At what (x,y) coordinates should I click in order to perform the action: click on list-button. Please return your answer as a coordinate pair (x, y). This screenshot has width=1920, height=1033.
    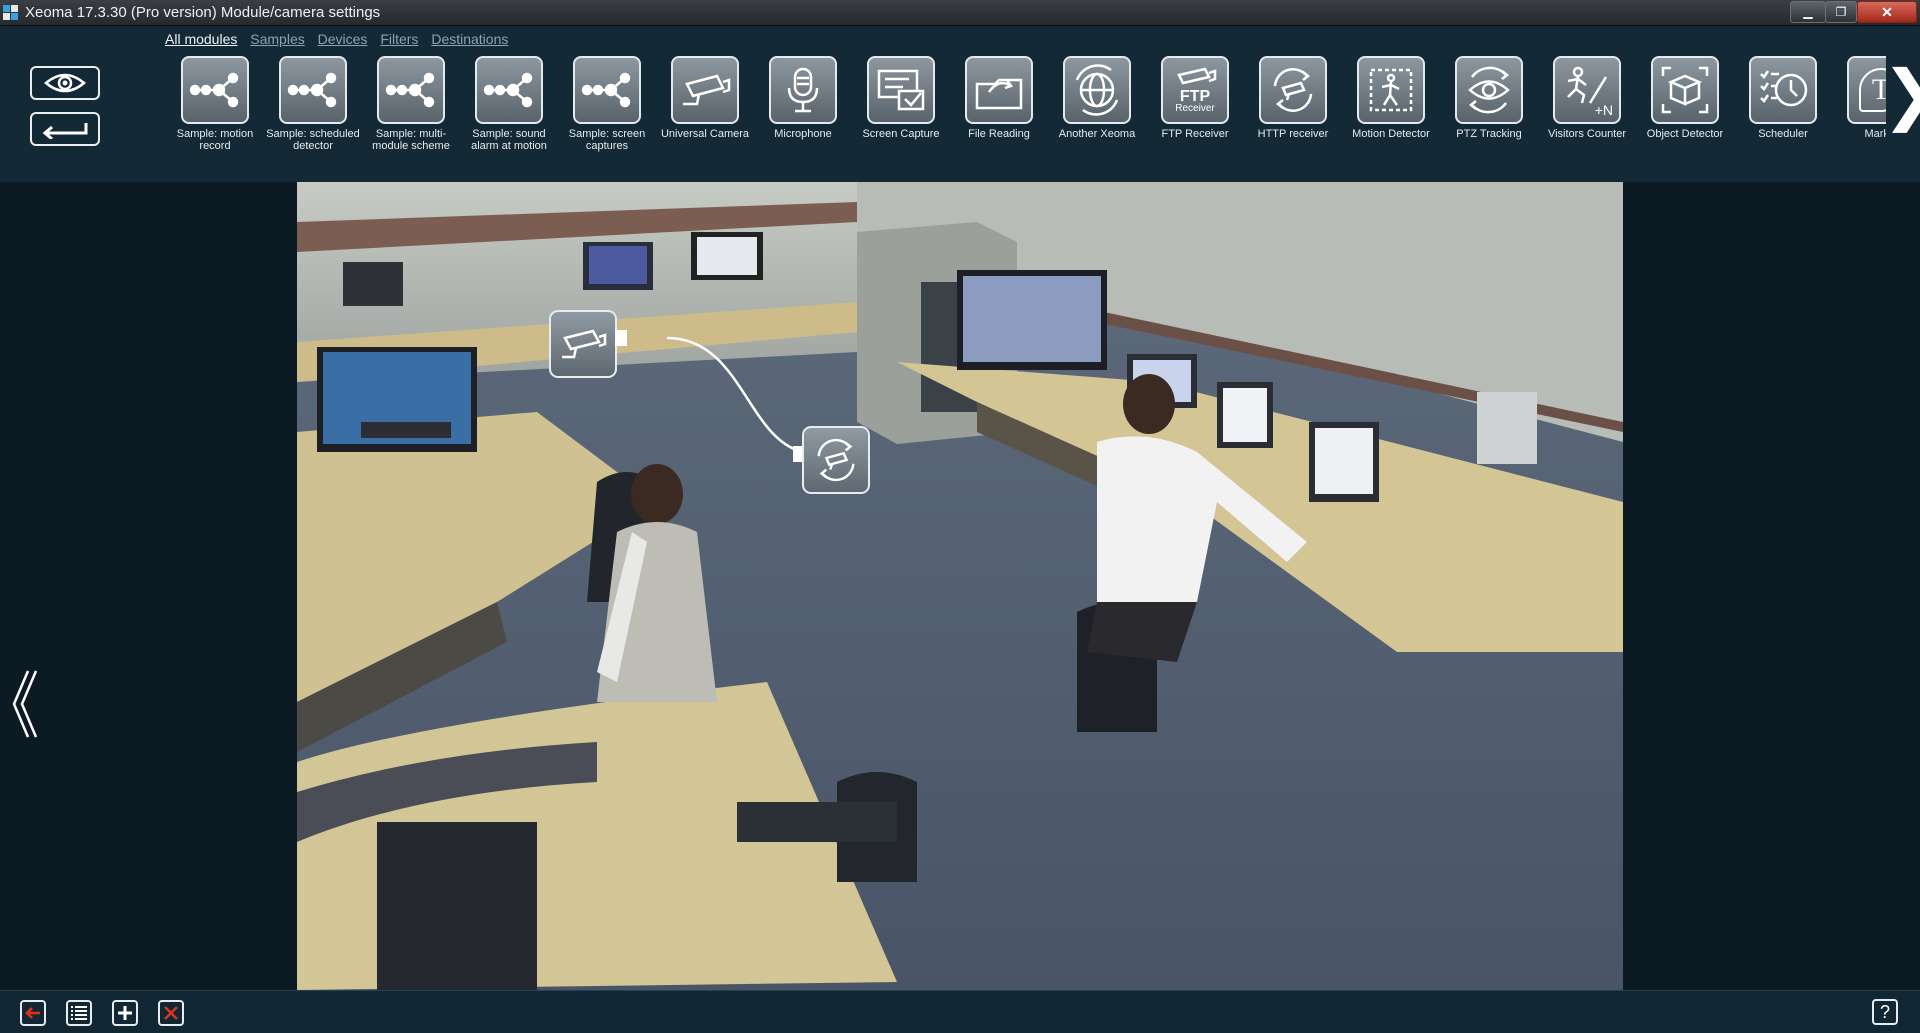
    Looking at the image, I should click on (79, 1013).